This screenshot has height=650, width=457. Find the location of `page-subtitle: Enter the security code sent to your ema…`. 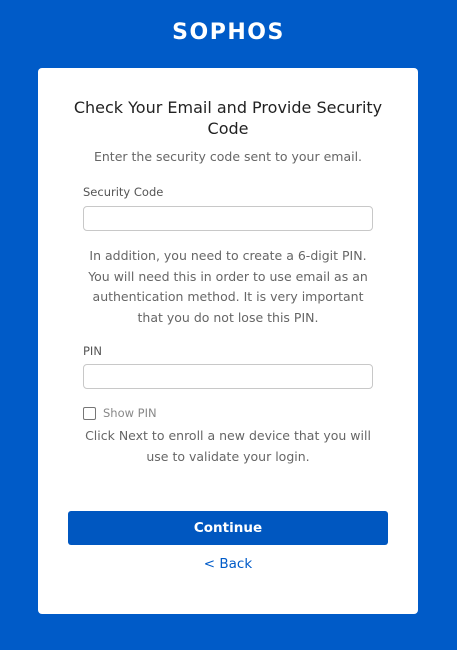

page-subtitle: Enter the security code sent to your ema… is located at coordinates (228, 156).